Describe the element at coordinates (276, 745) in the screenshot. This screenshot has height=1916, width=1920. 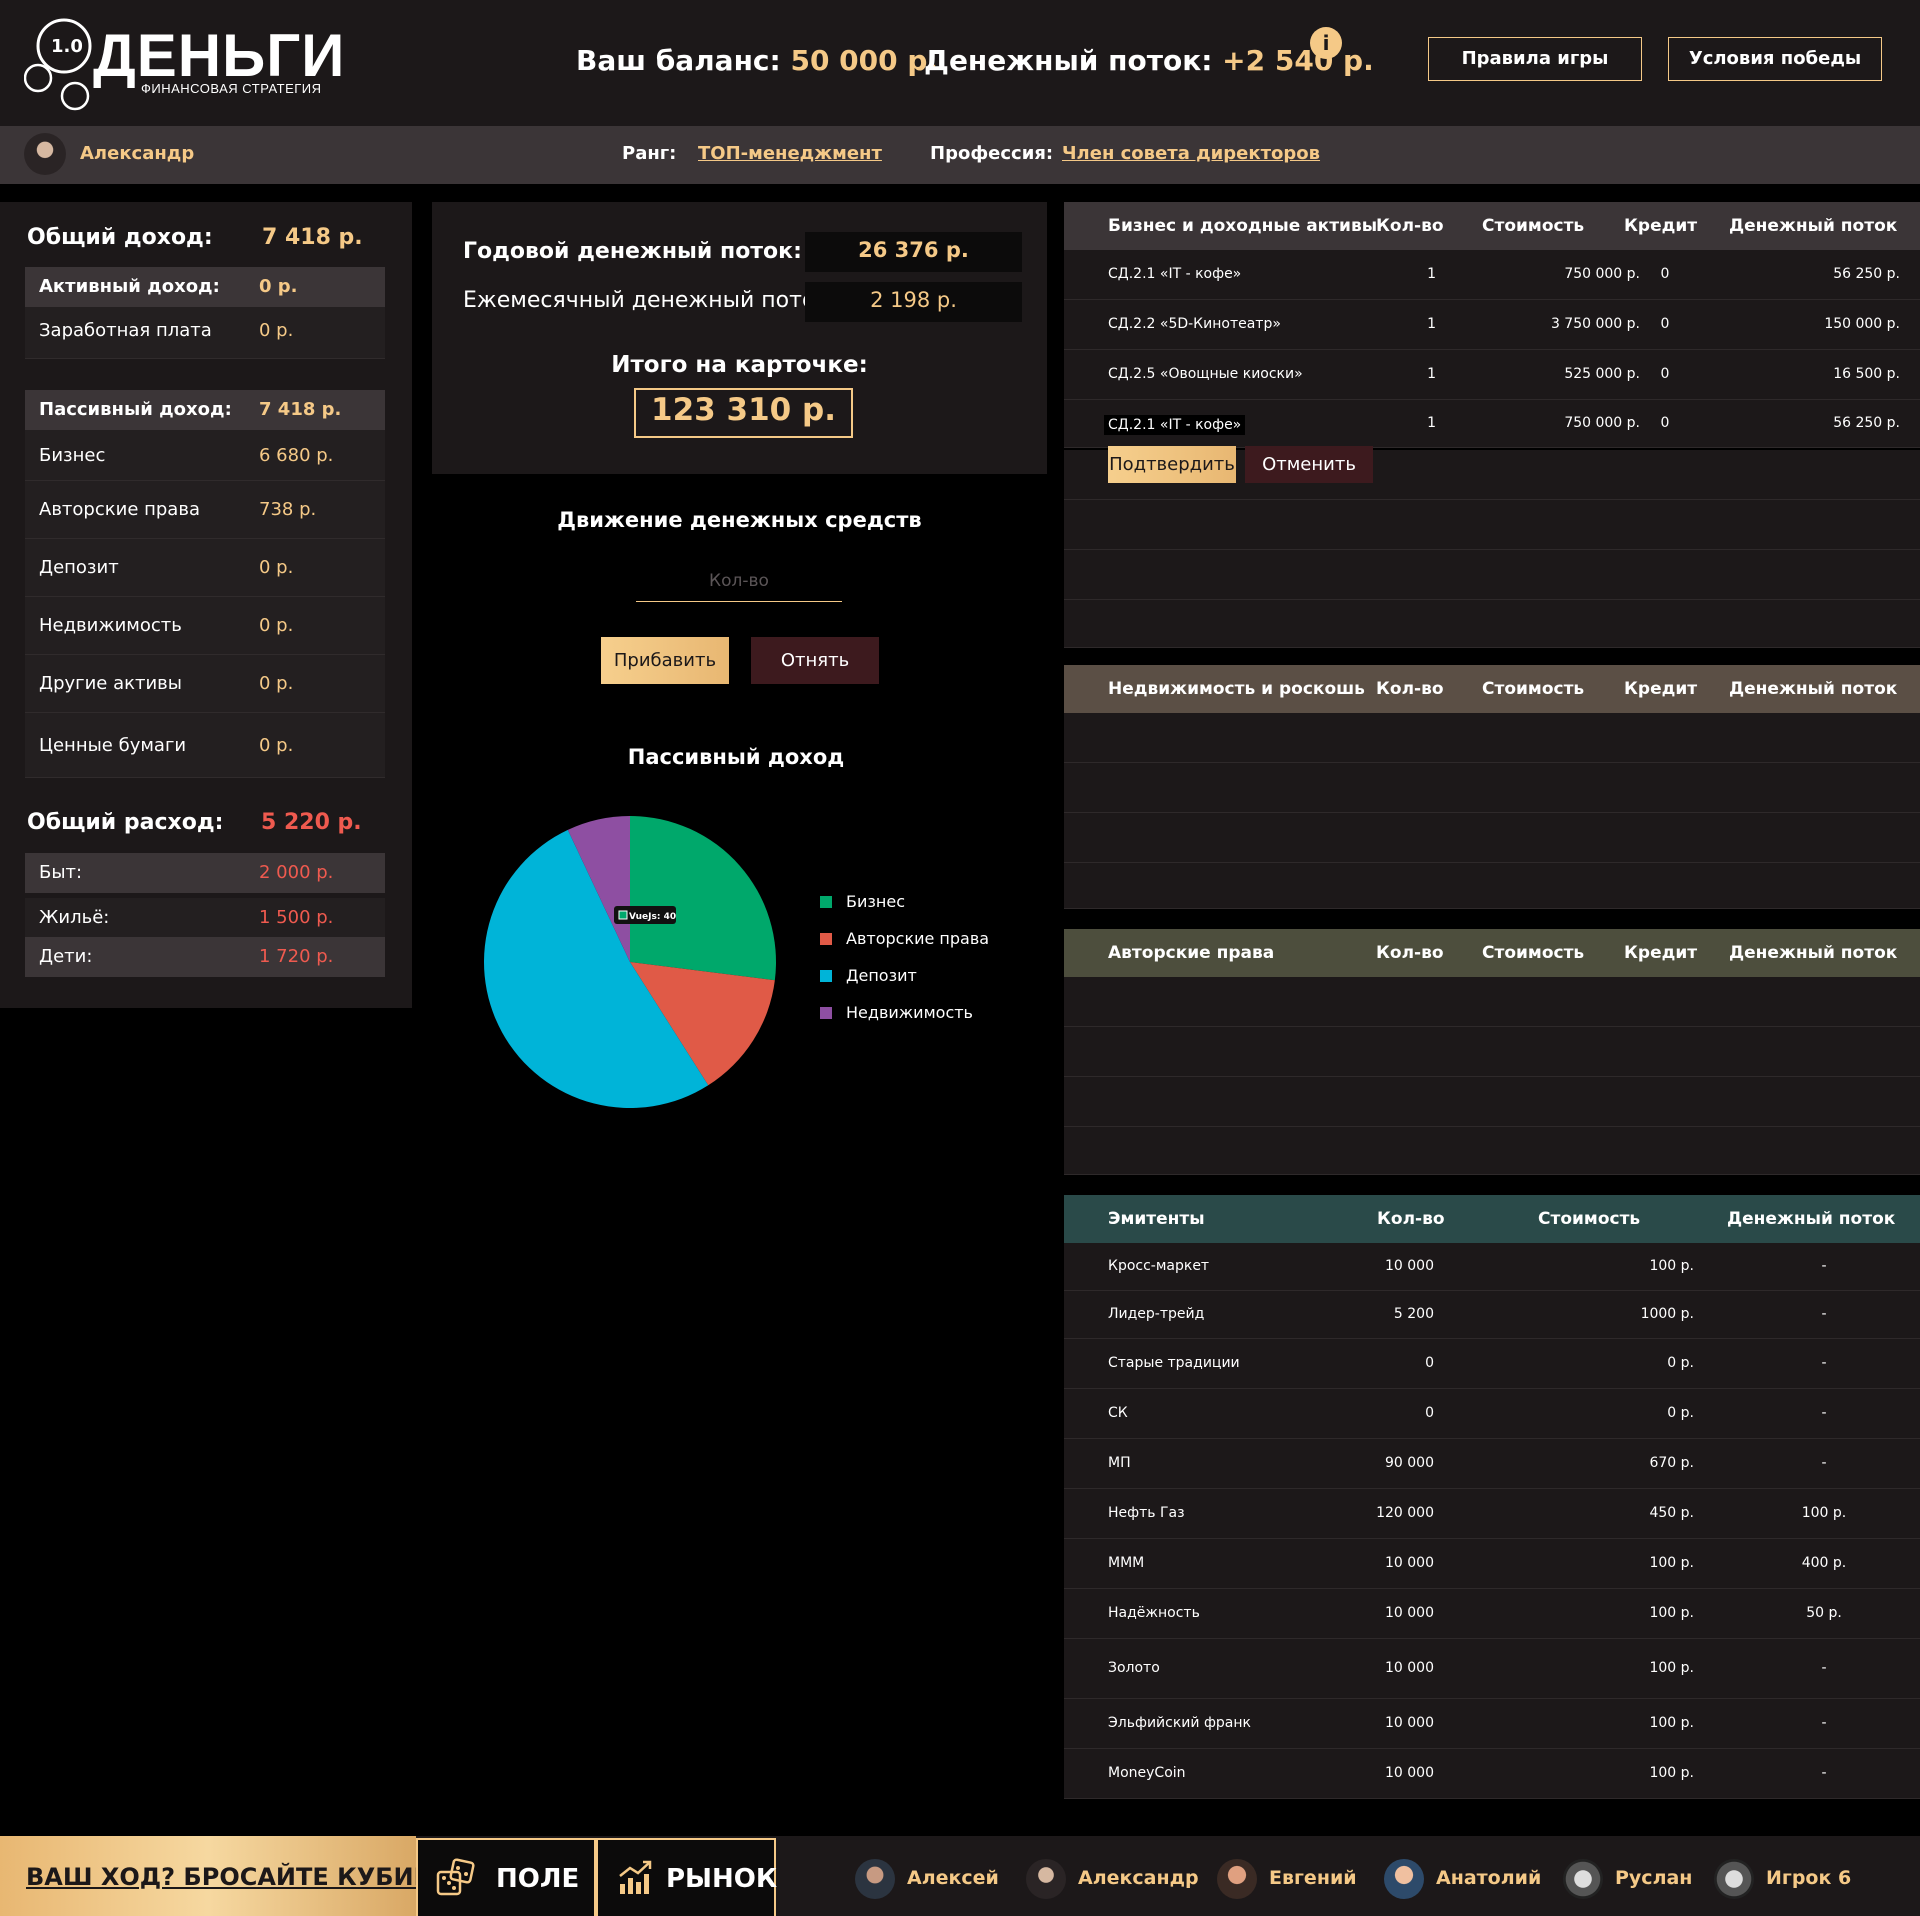
I see `income-row-value: 0 р.` at that location.